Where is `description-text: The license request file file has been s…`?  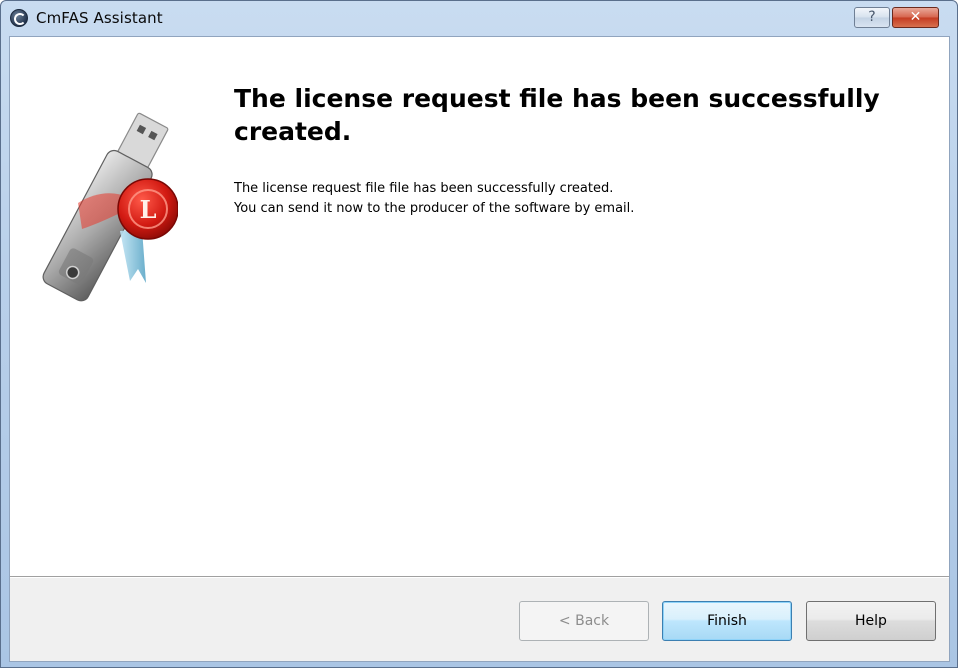
description-text: The license request file file has been s… is located at coordinates (579, 199).